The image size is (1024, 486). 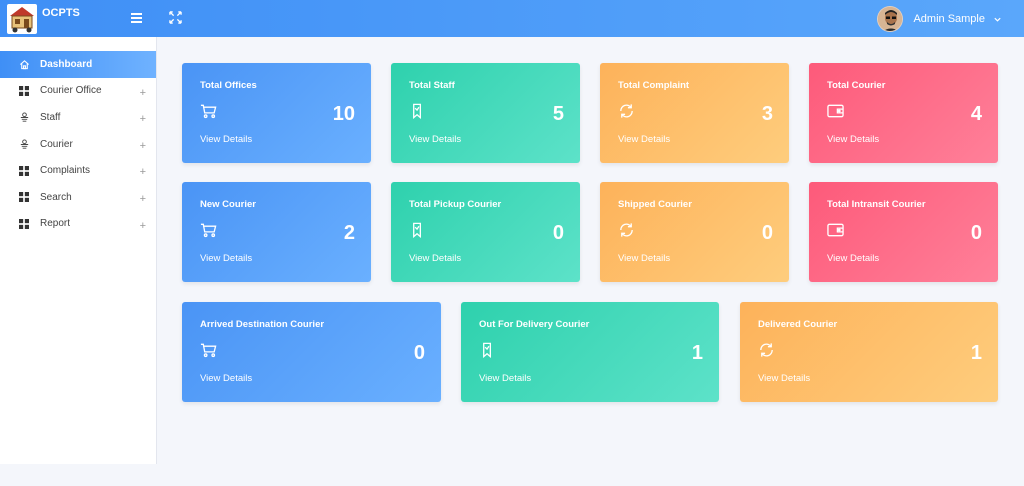 What do you see at coordinates (512, 18) in the screenshot?
I see `top-bar: OCPTS Admin Sample` at bounding box center [512, 18].